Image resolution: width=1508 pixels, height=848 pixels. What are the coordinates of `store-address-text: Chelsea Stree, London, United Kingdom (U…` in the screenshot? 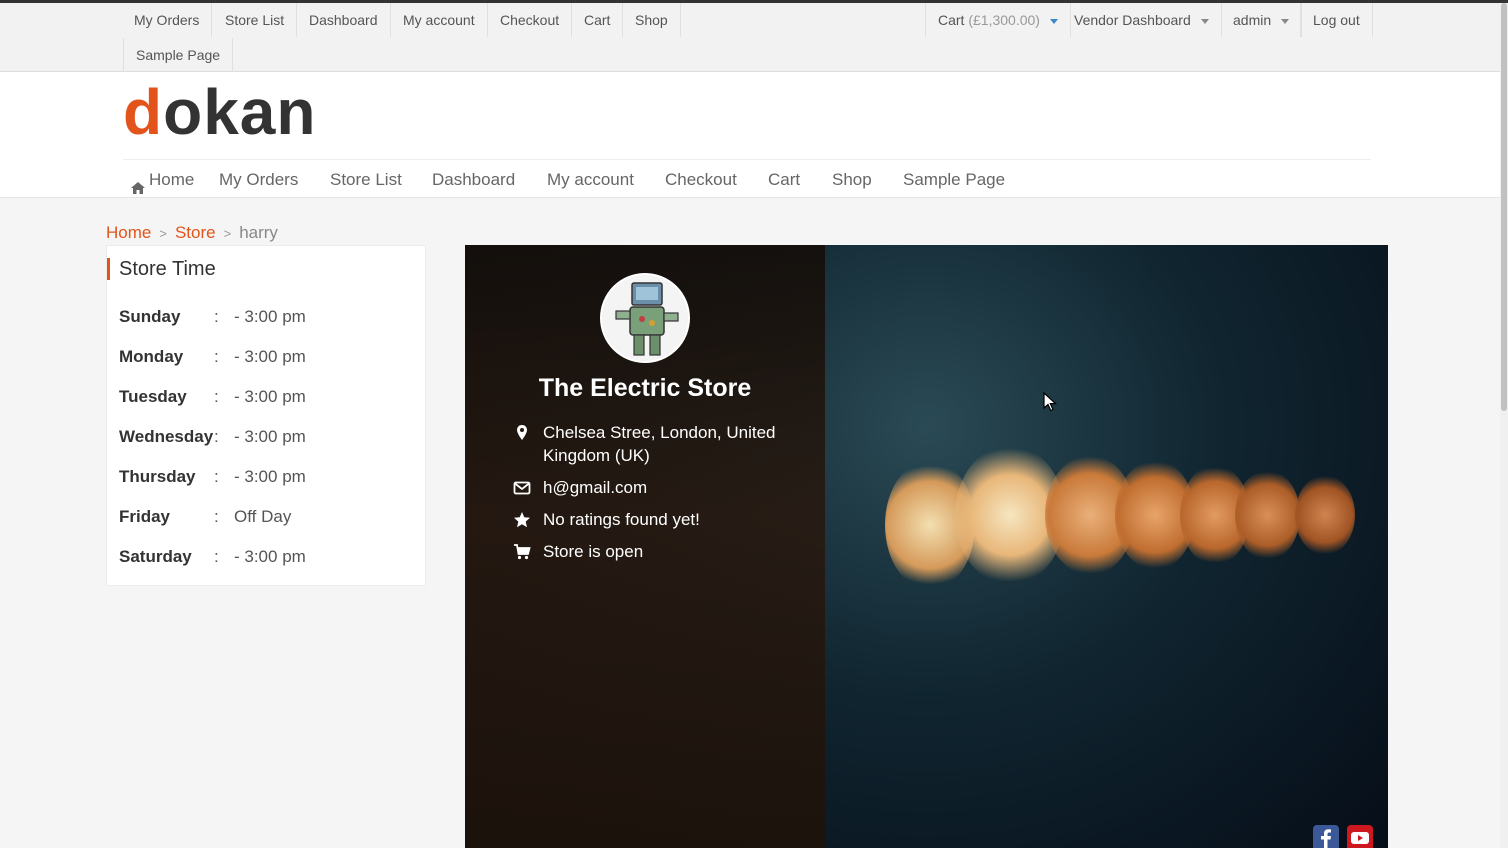 It's located at (659, 444).